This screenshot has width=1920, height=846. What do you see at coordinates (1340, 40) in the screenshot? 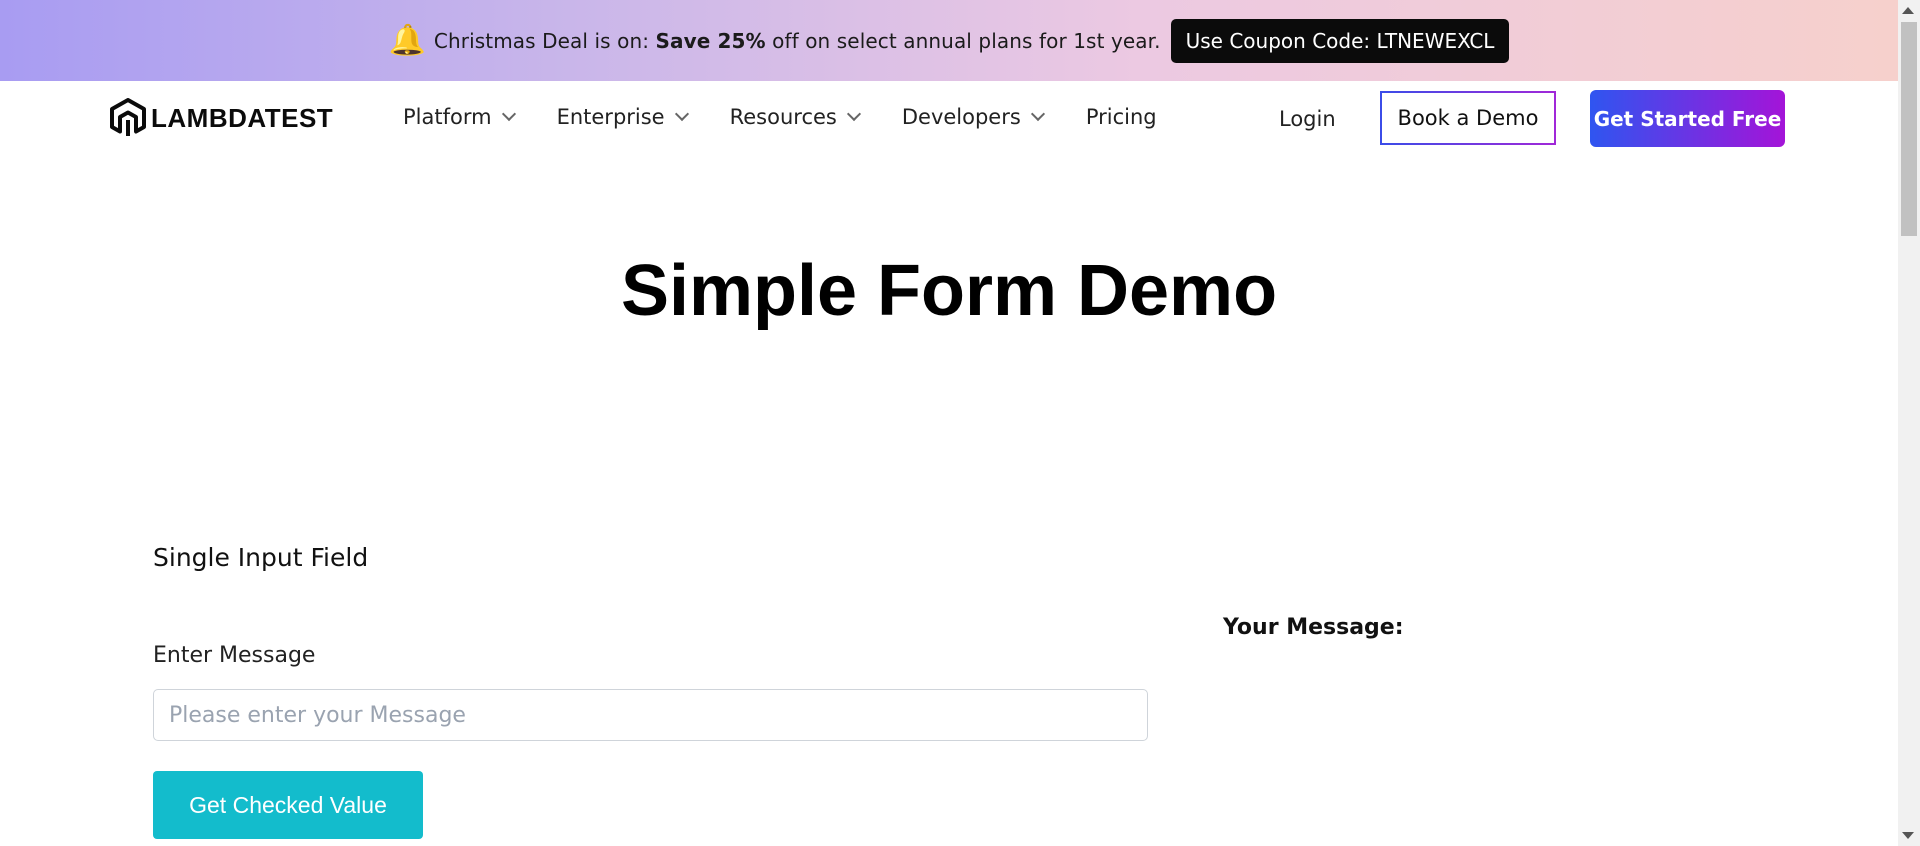
I see `coupon-code-badge: Use Coupon Code: LTNEWEXCL` at bounding box center [1340, 40].